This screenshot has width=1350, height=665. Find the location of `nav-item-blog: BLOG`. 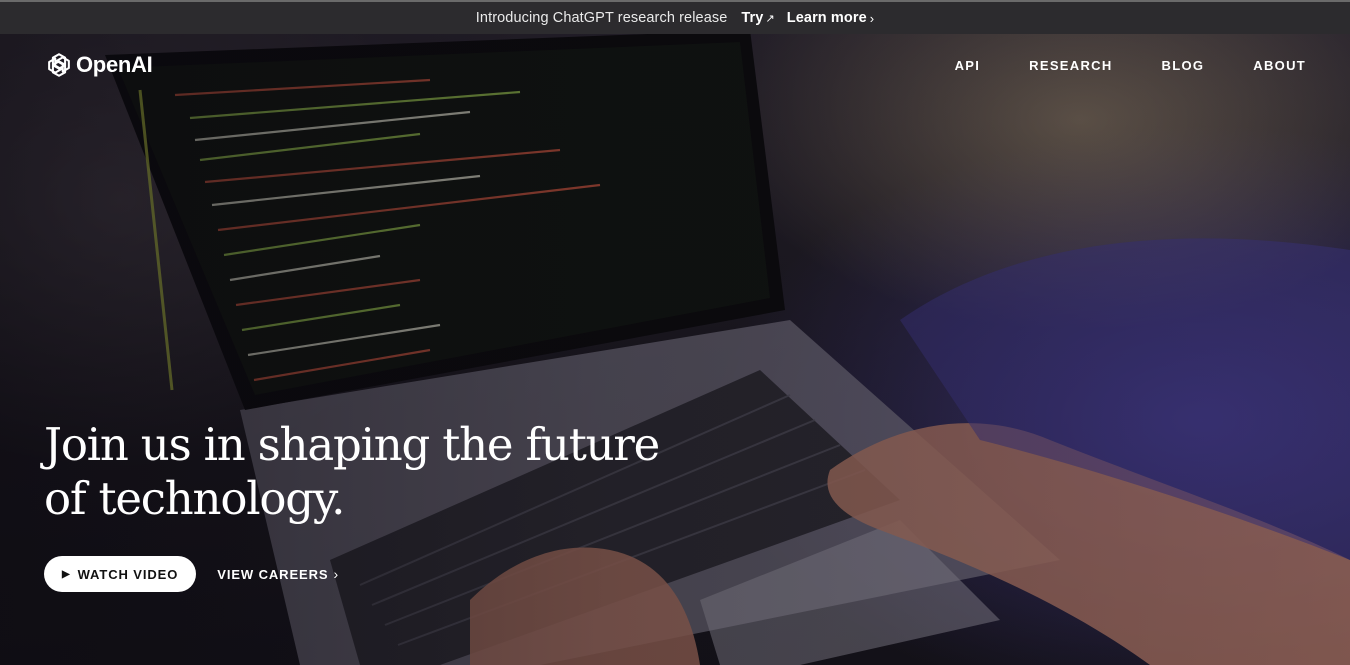

nav-item-blog: BLOG is located at coordinates (1183, 65).